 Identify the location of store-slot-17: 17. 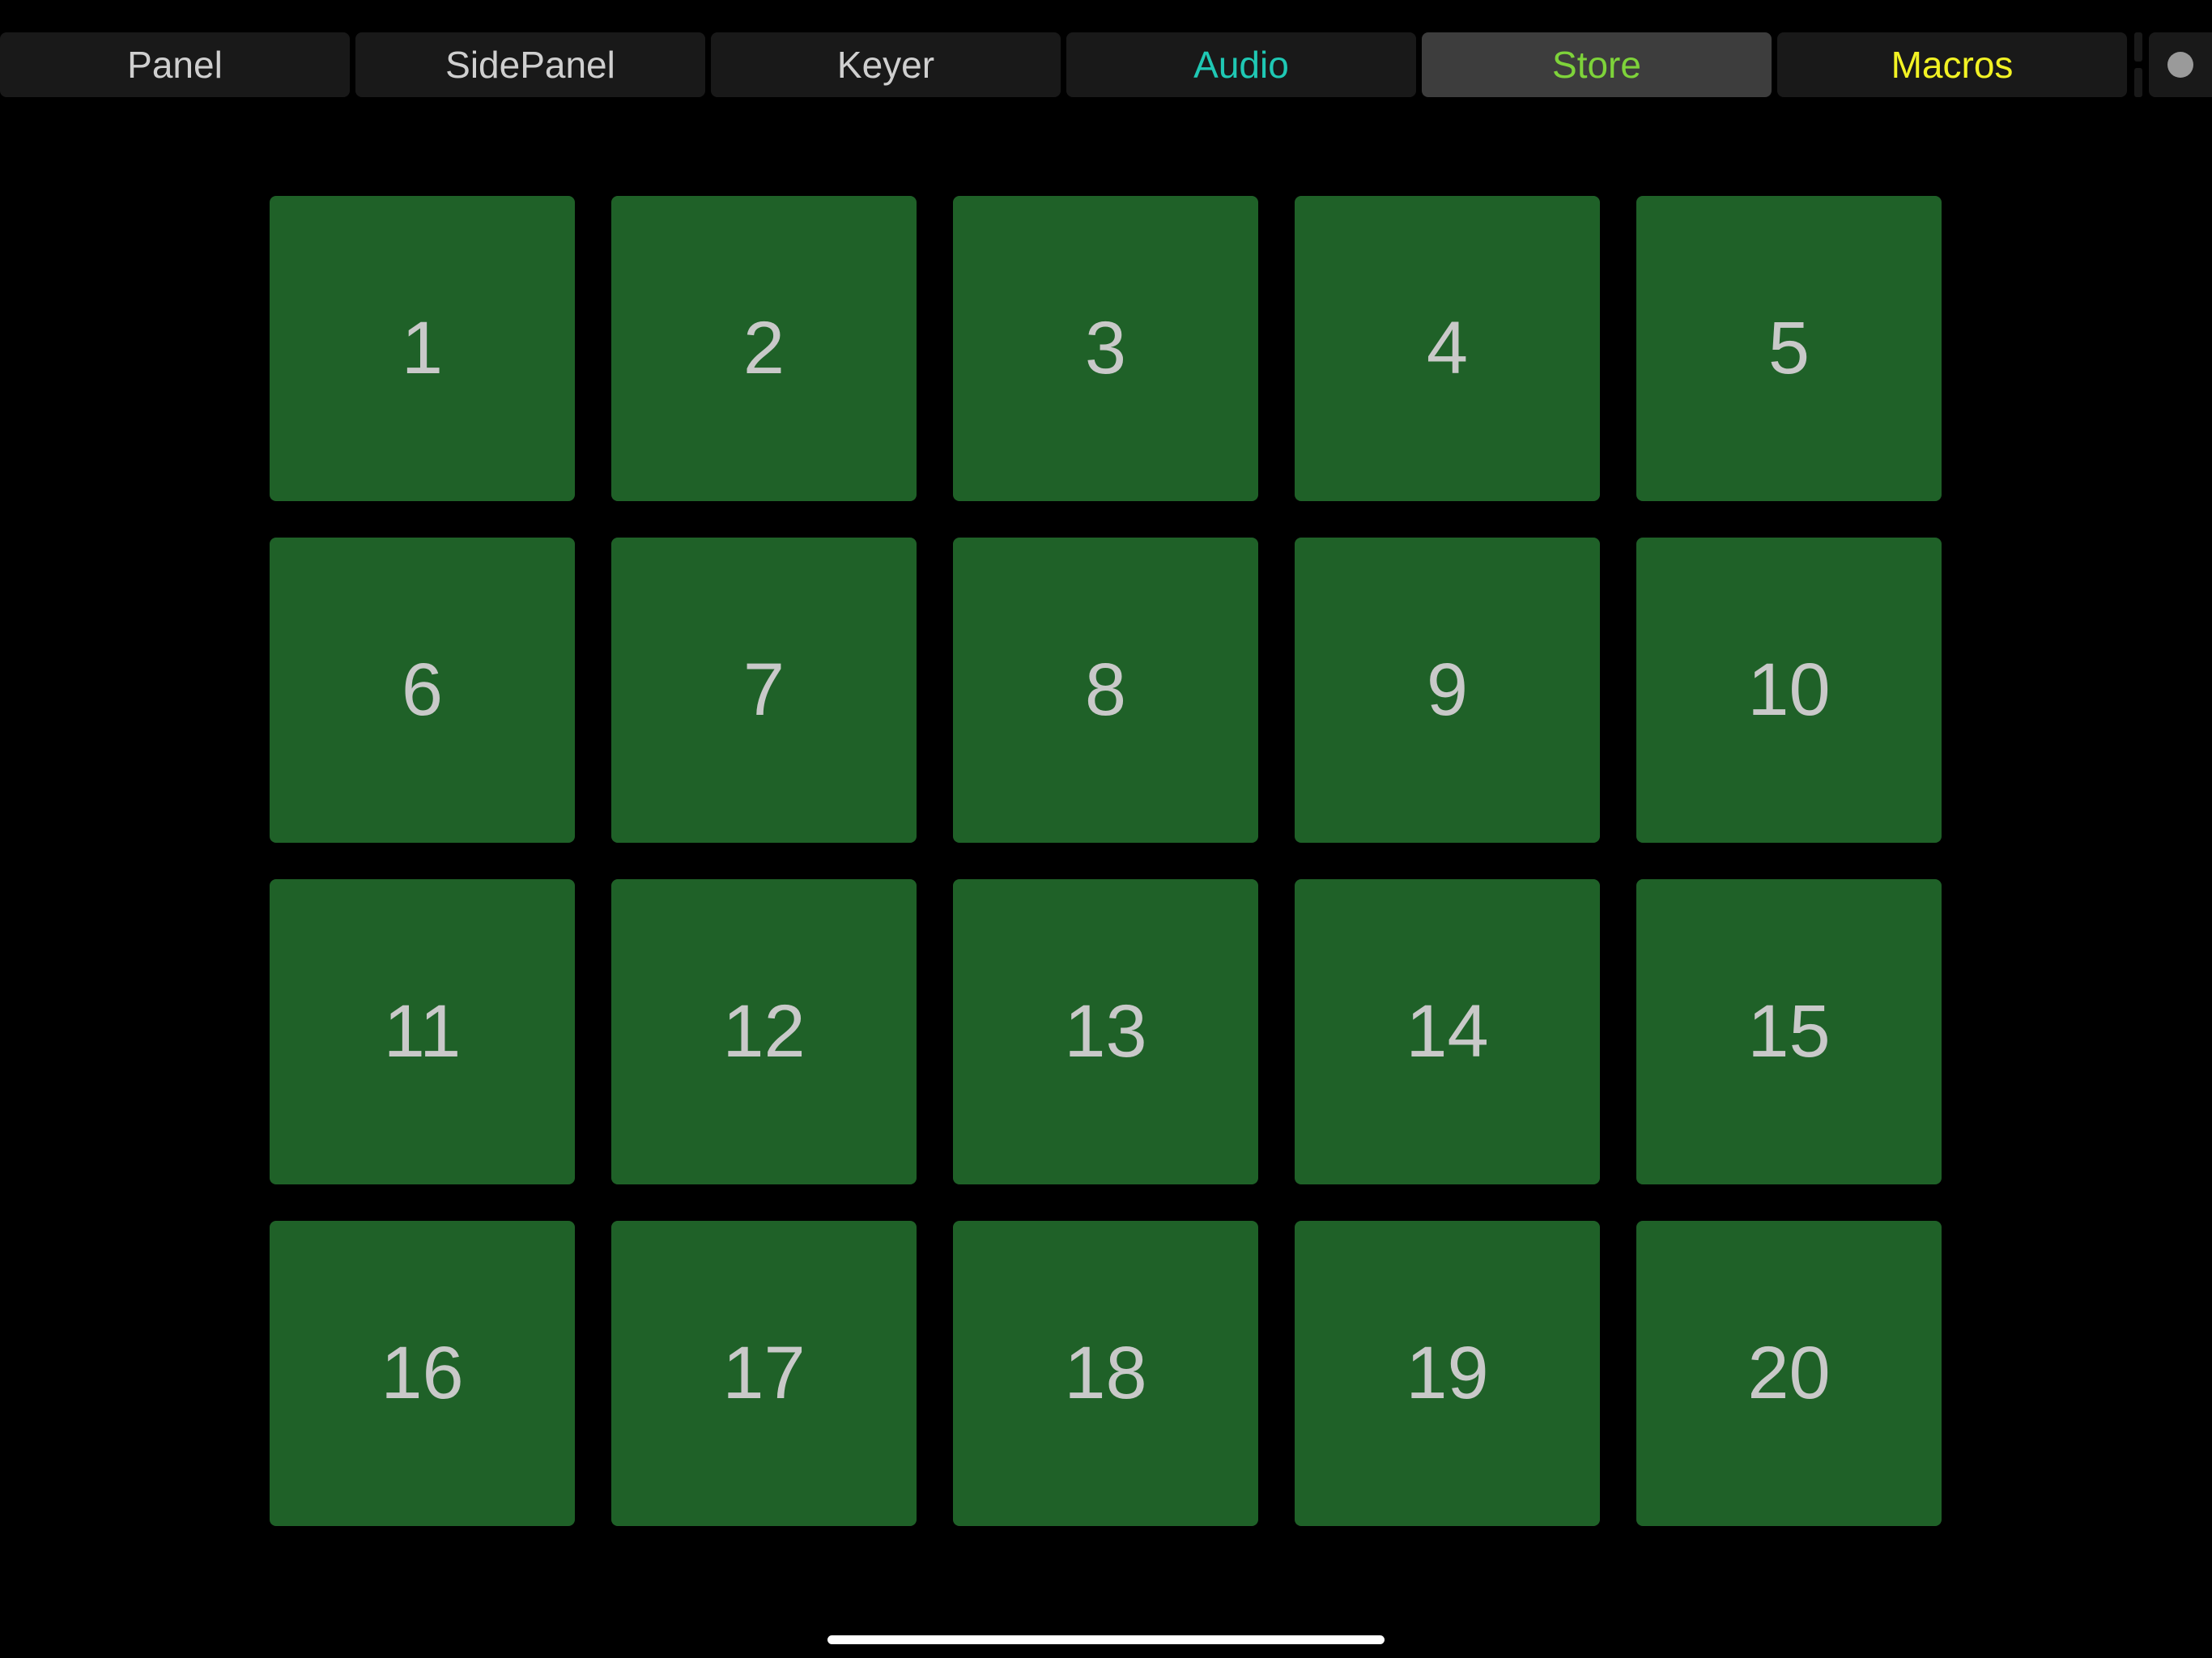
(764, 1373).